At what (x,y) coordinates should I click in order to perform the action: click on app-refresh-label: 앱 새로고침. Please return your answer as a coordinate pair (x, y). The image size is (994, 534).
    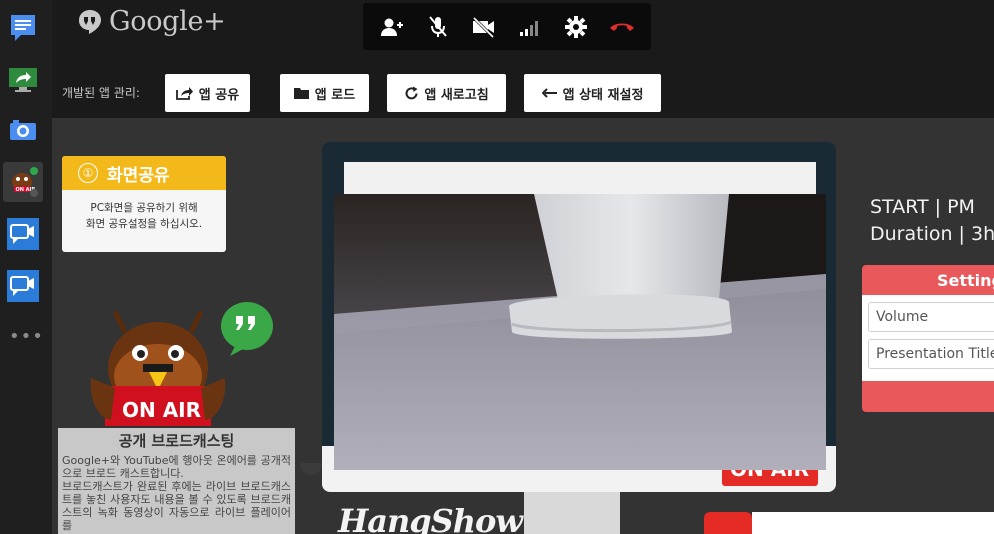
    Looking at the image, I should click on (456, 95).